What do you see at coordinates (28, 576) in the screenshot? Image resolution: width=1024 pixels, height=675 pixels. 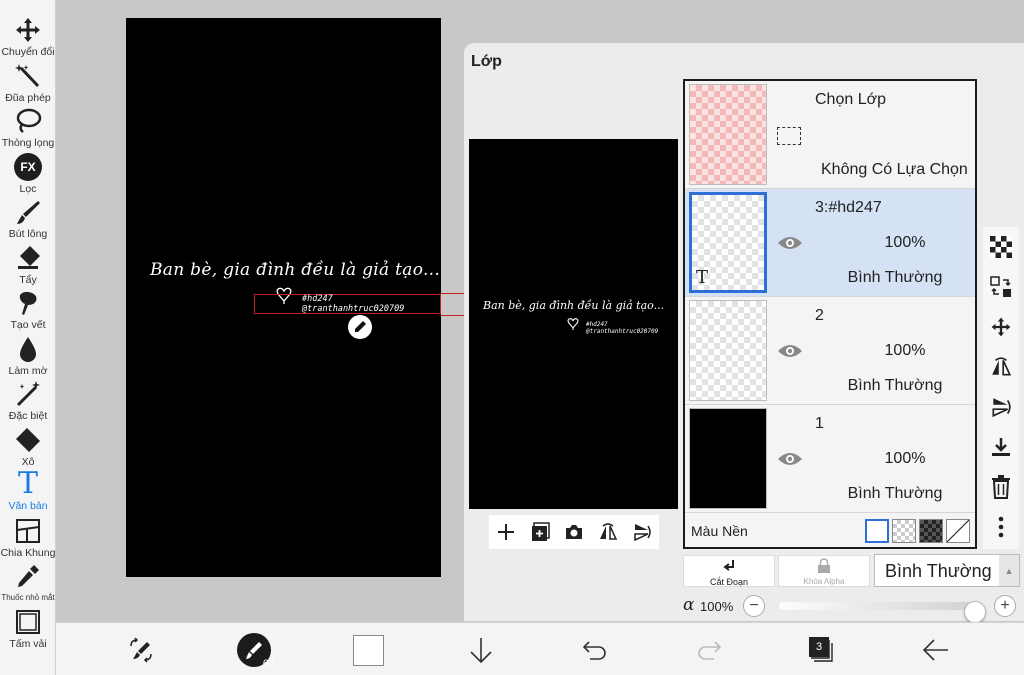 I see `eyedropper-icon` at bounding box center [28, 576].